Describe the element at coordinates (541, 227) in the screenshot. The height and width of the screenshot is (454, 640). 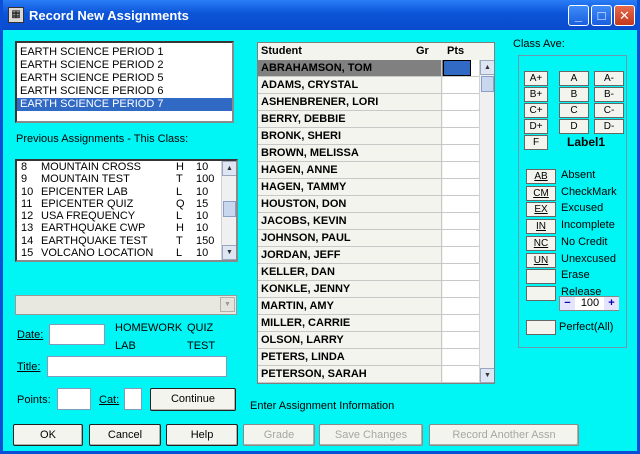
I see `code-button-in: IN` at that location.